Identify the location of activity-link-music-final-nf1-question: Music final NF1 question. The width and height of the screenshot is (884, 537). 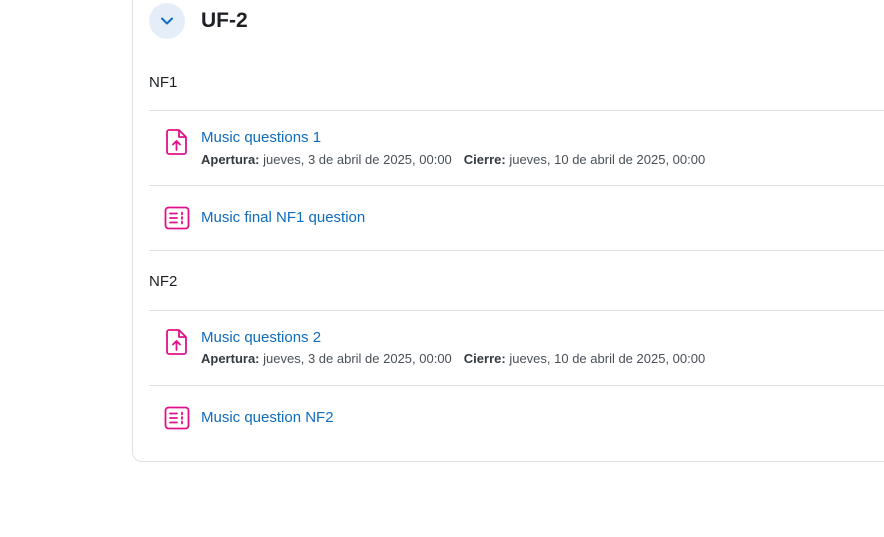
(283, 218).